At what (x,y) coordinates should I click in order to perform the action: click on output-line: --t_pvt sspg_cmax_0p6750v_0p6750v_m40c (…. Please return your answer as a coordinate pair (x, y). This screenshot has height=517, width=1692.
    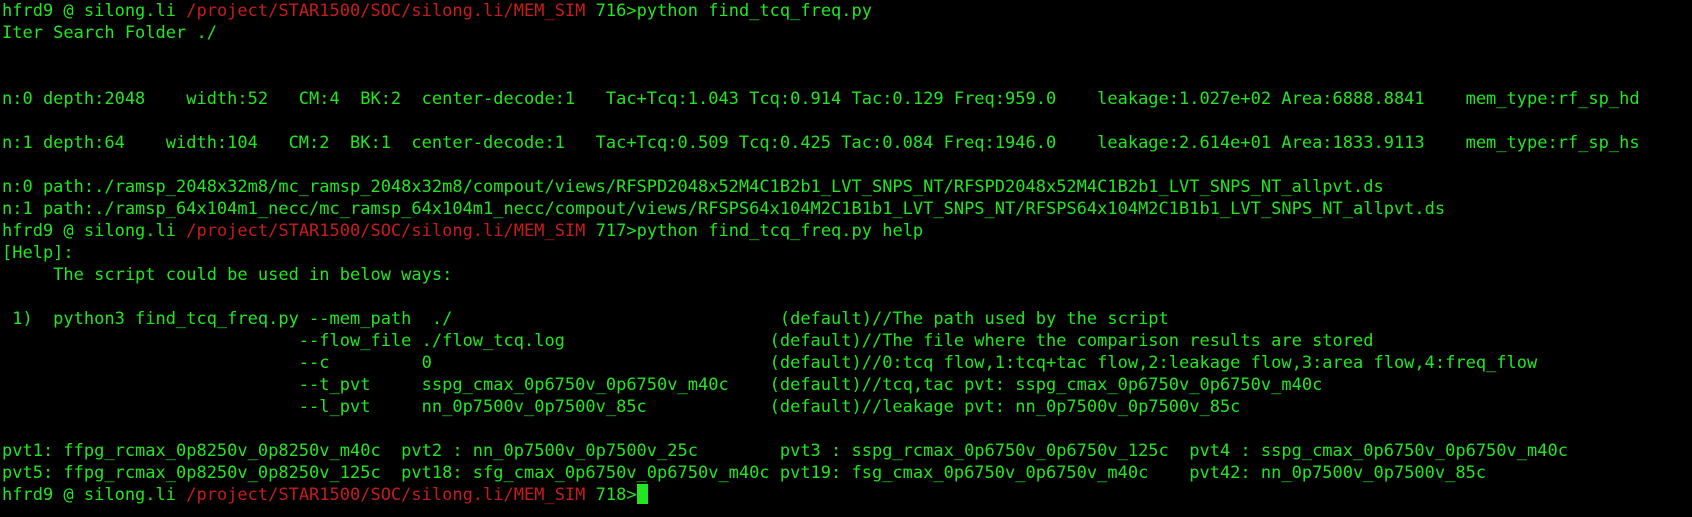
    Looking at the image, I should click on (662, 385).